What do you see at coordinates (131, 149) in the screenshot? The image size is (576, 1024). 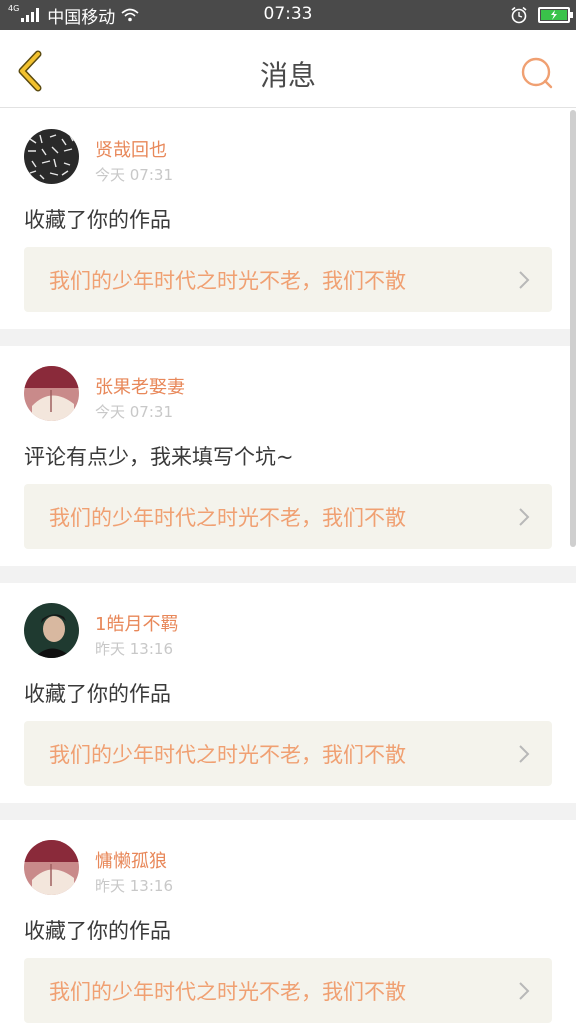 I see `username: 贤哉回也` at bounding box center [131, 149].